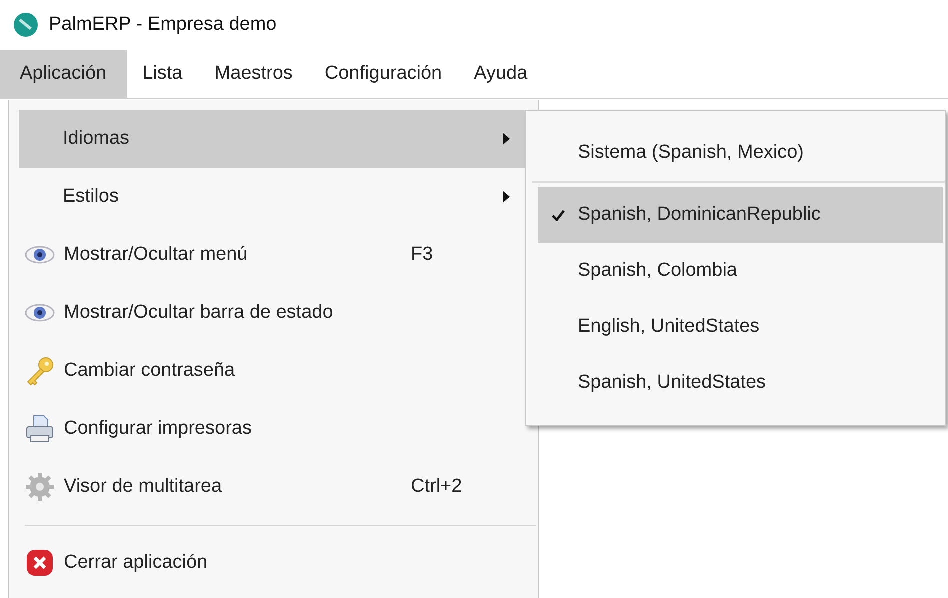  I want to click on menu-item: Spanish, UnitedStates, so click(740, 383).